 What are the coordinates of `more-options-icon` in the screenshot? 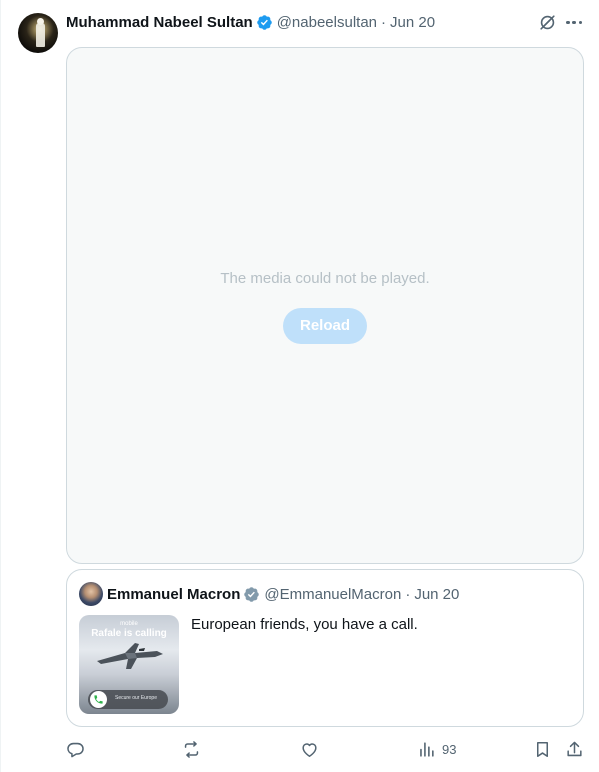 It's located at (574, 22).